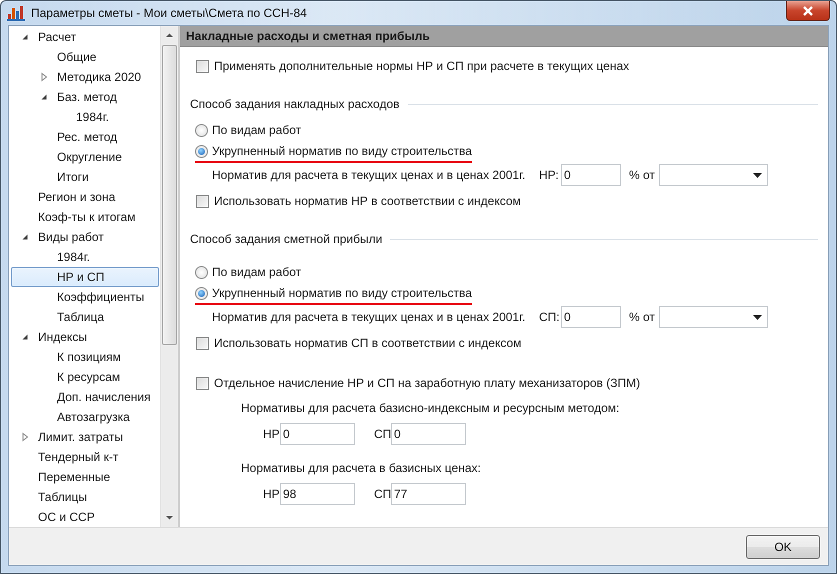  Describe the element at coordinates (93, 417) in the screenshot. I see `tree-item-label: Автозагрузка` at that location.